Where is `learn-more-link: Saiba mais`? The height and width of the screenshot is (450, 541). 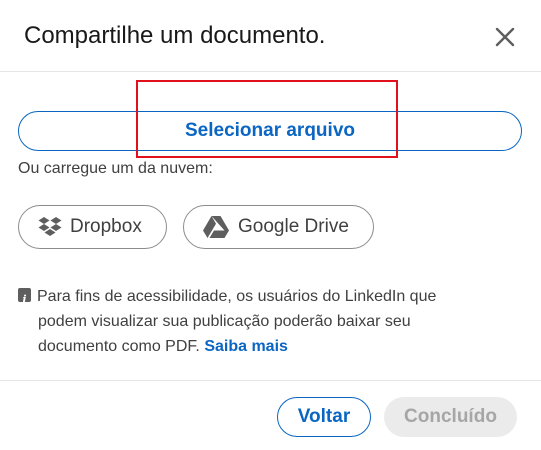
learn-more-link: Saiba mais is located at coordinates (246, 346).